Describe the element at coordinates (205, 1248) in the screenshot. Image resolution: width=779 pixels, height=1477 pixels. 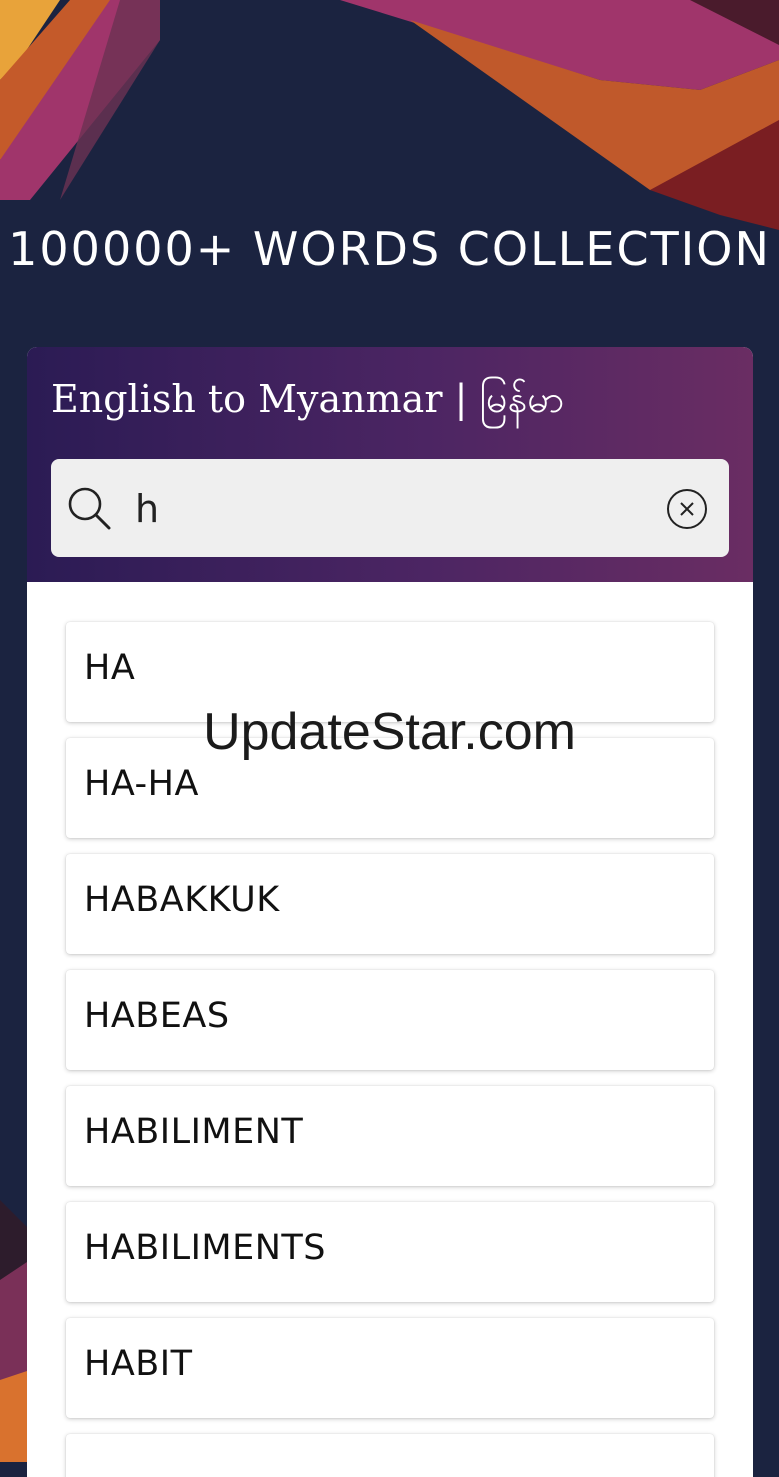
I see `list-item-label: HABILIMENTS` at that location.